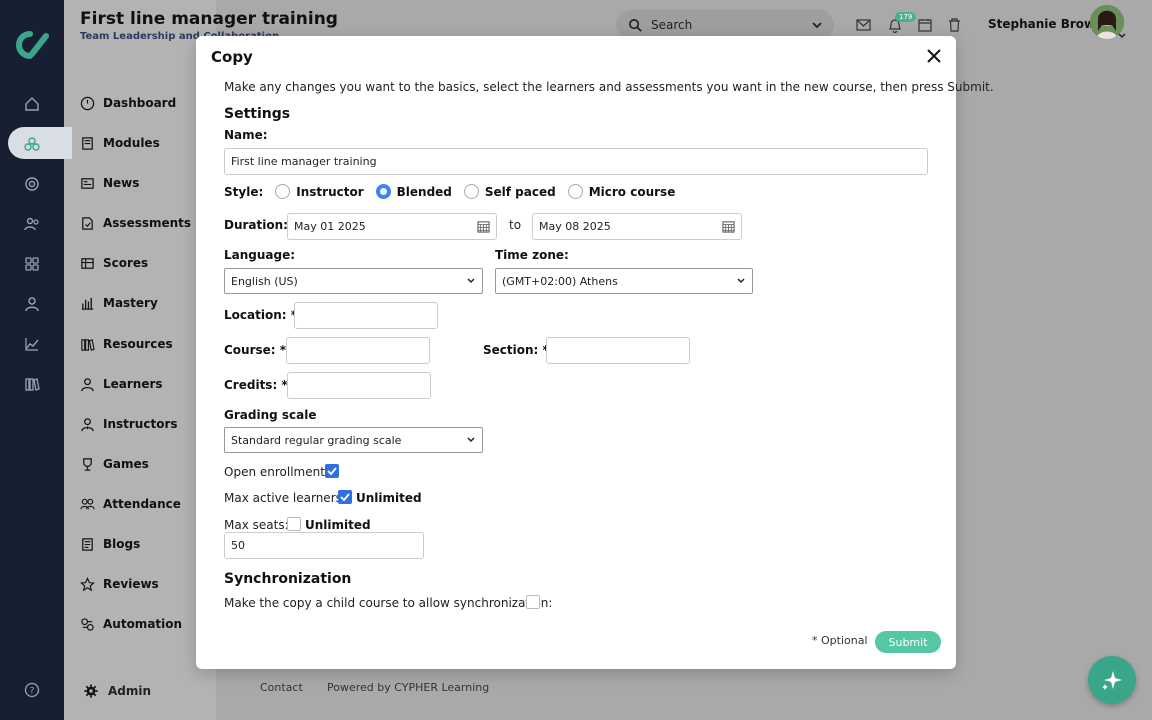 Image resolution: width=1152 pixels, height=720 pixels. Describe the element at coordinates (863, 25) in the screenshot. I see `mail-icon` at that location.